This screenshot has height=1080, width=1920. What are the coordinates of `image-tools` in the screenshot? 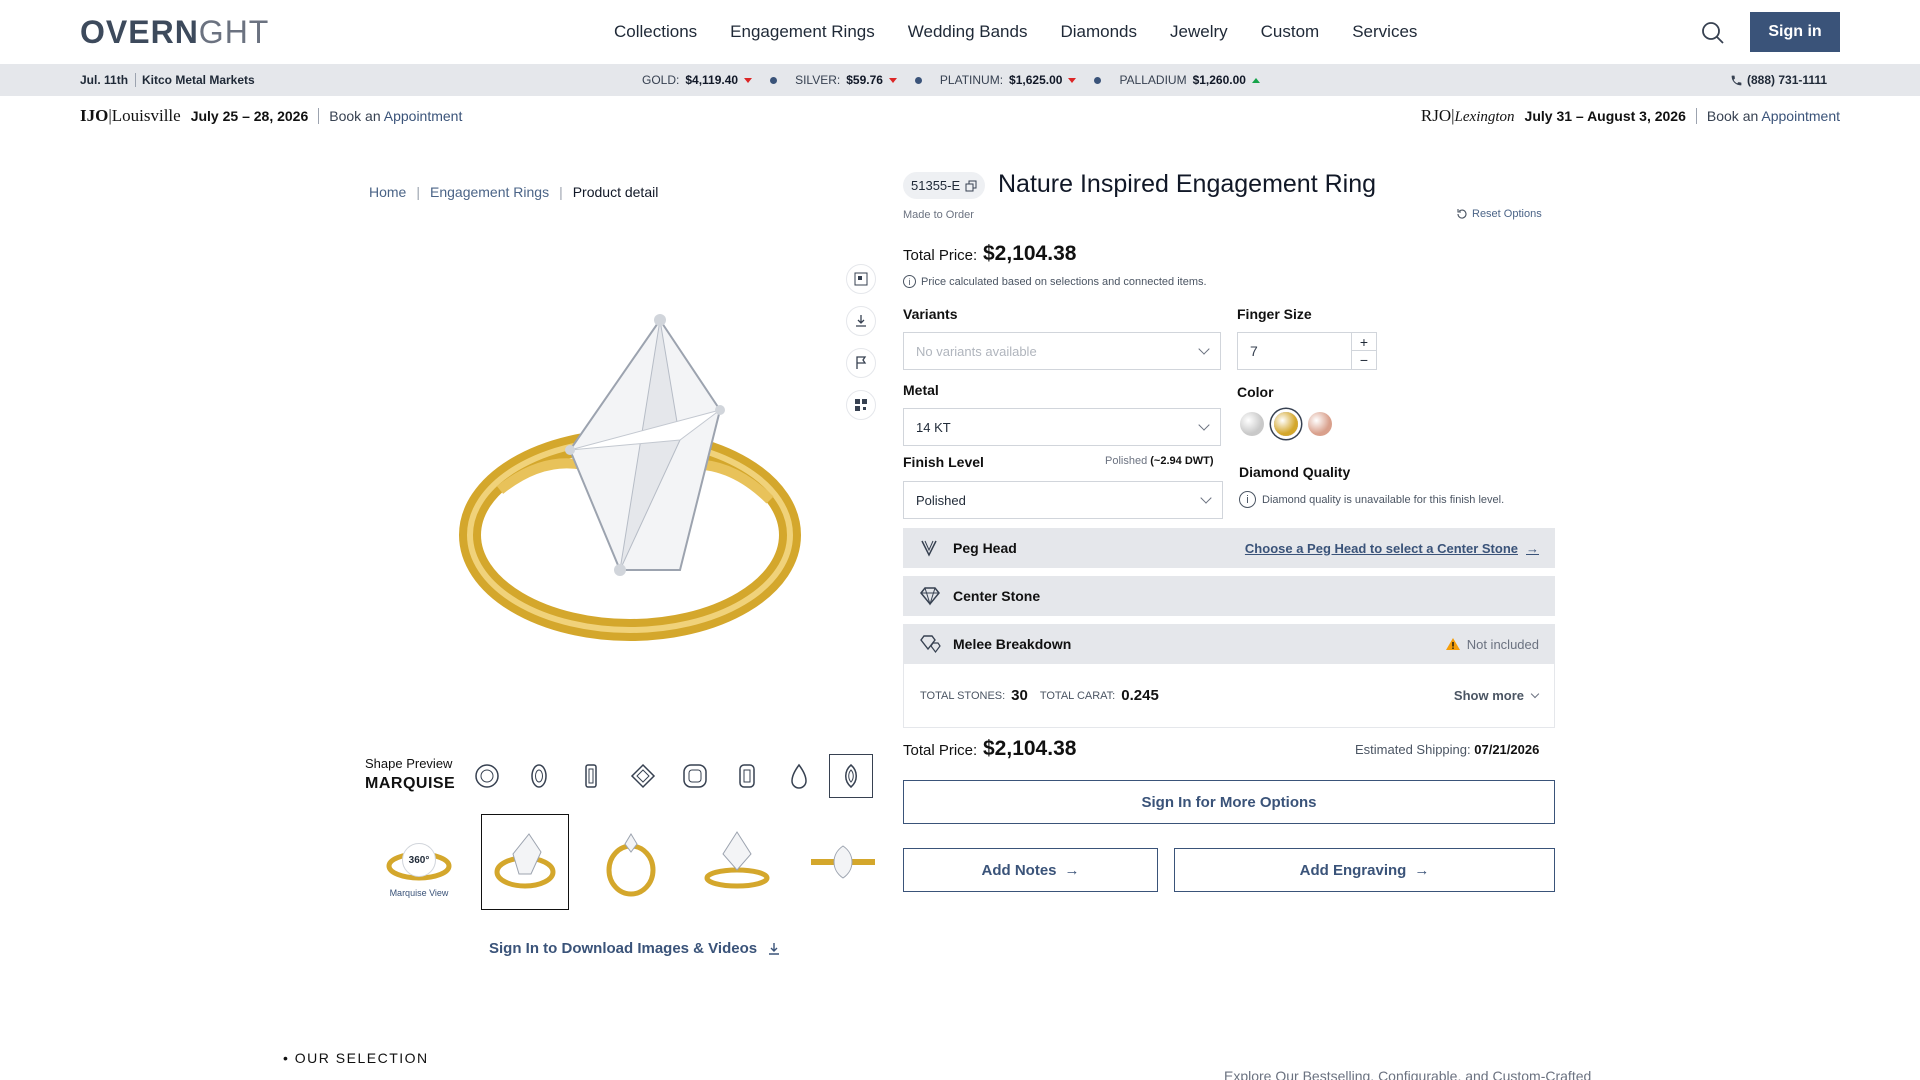 It's located at (861, 342).